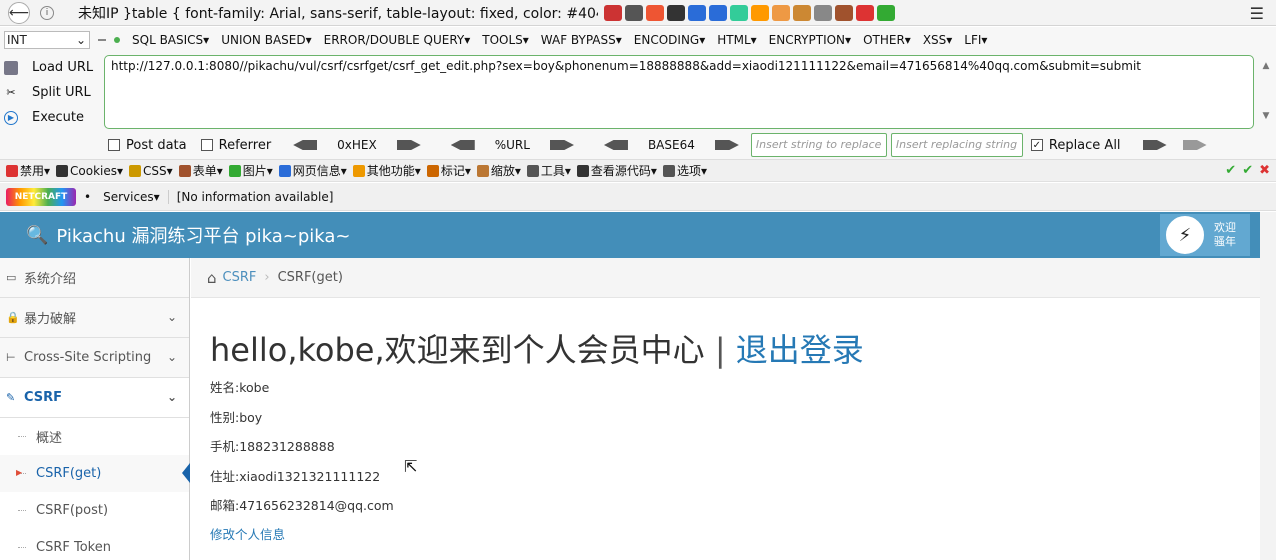  What do you see at coordinates (1036, 145) in the screenshot?
I see `replace-all-checkbox: ✓` at bounding box center [1036, 145].